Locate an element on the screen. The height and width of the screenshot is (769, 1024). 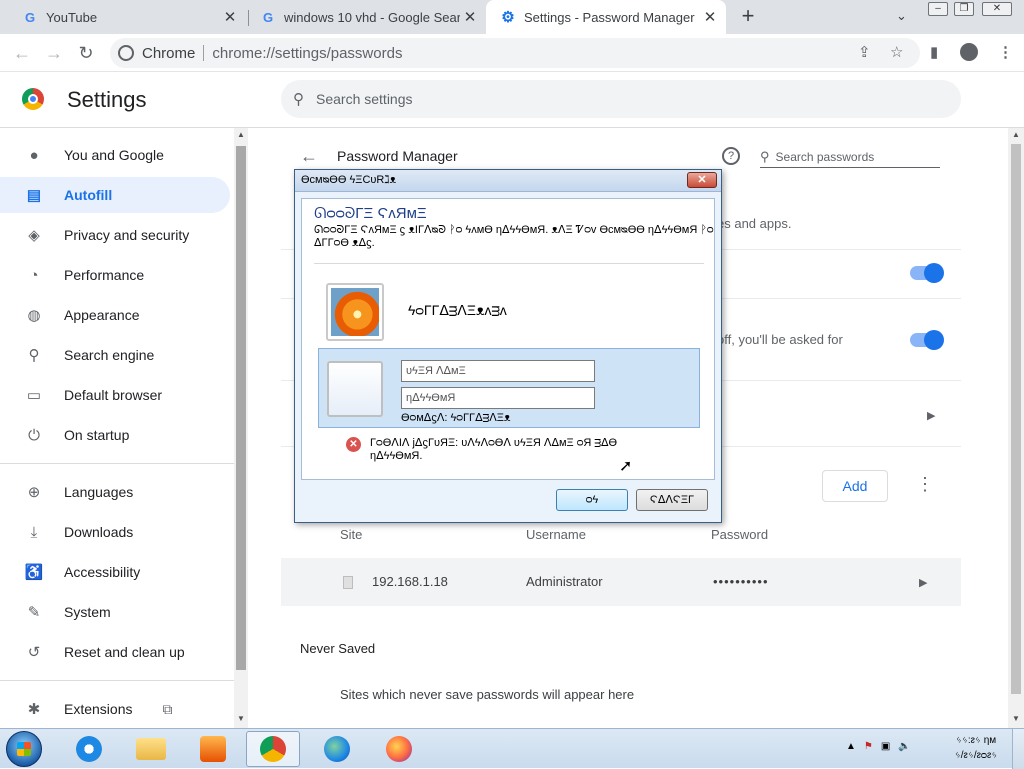
sidebar-item-search-engine: ⚲ Search engine is located at coordinates (115, 355).